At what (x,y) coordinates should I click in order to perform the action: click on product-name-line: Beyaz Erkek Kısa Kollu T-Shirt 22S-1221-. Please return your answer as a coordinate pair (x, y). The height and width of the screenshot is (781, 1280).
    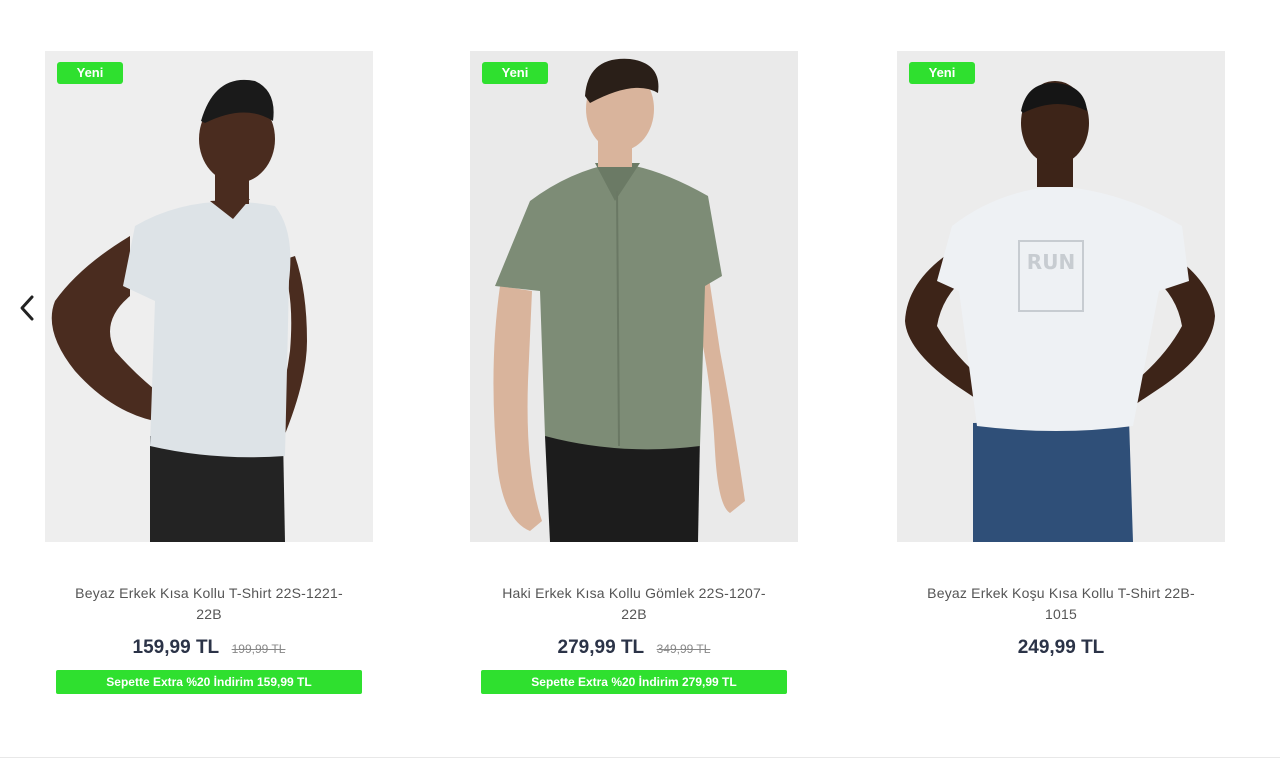
    Looking at the image, I should click on (209, 593).